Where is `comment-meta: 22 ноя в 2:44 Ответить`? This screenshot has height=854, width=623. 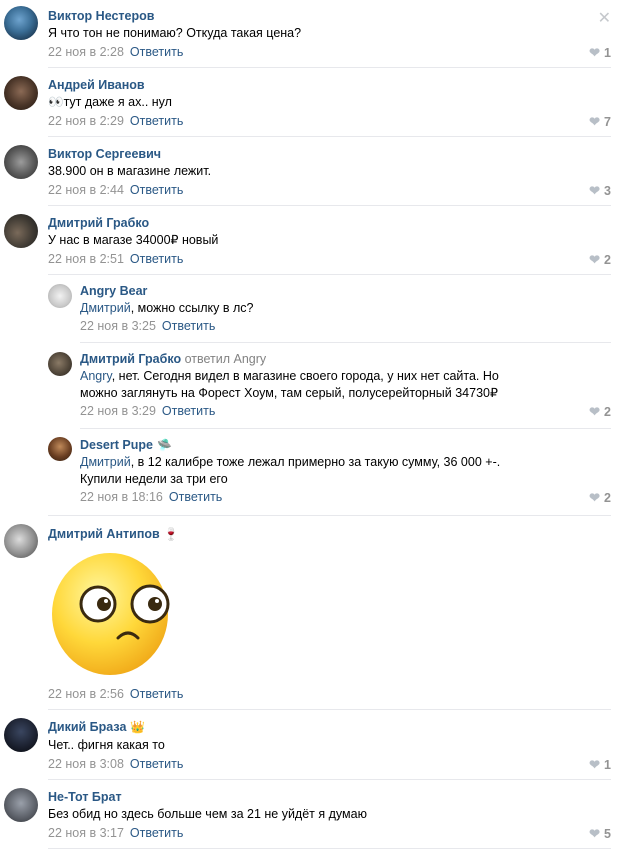
comment-meta: 22 ноя в 2:44 Ответить is located at coordinates (115, 190).